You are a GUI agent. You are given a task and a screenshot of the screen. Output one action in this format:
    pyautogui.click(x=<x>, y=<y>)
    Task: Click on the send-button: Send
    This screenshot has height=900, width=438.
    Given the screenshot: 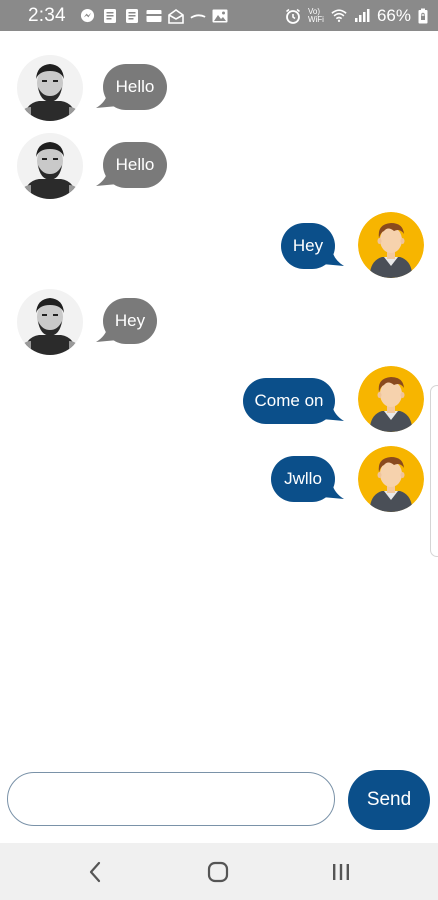 What is the action you would take?
    pyautogui.click(x=389, y=800)
    